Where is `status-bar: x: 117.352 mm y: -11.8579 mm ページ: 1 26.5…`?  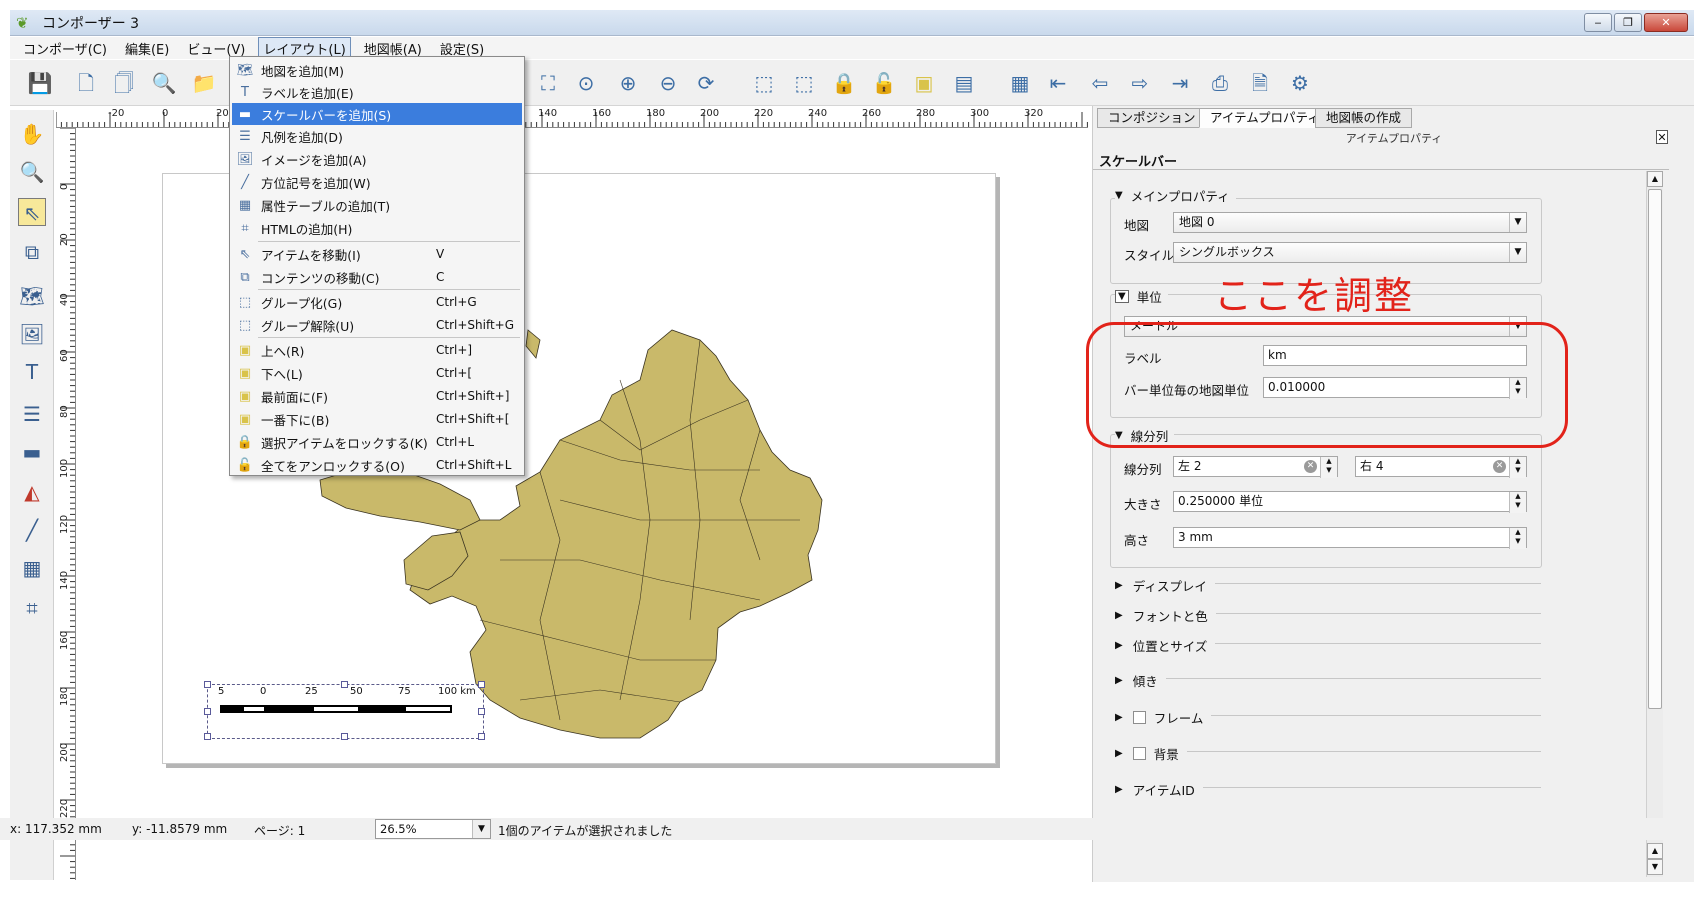 status-bar: x: 117.352 mm y: -11.8579 mm ページ: 1 26.5… is located at coordinates (847, 829).